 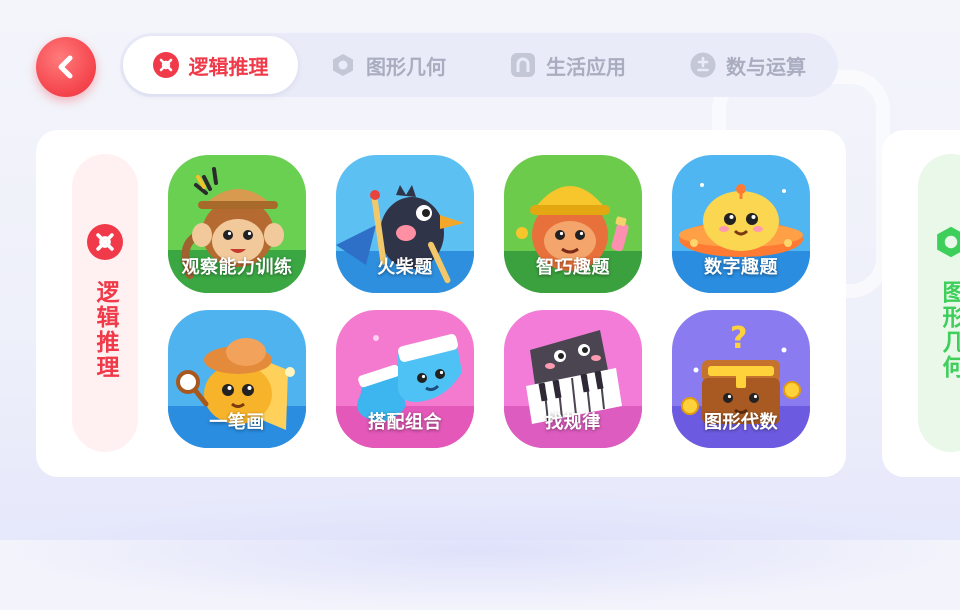 I want to click on back-button, so click(x=66, y=67).